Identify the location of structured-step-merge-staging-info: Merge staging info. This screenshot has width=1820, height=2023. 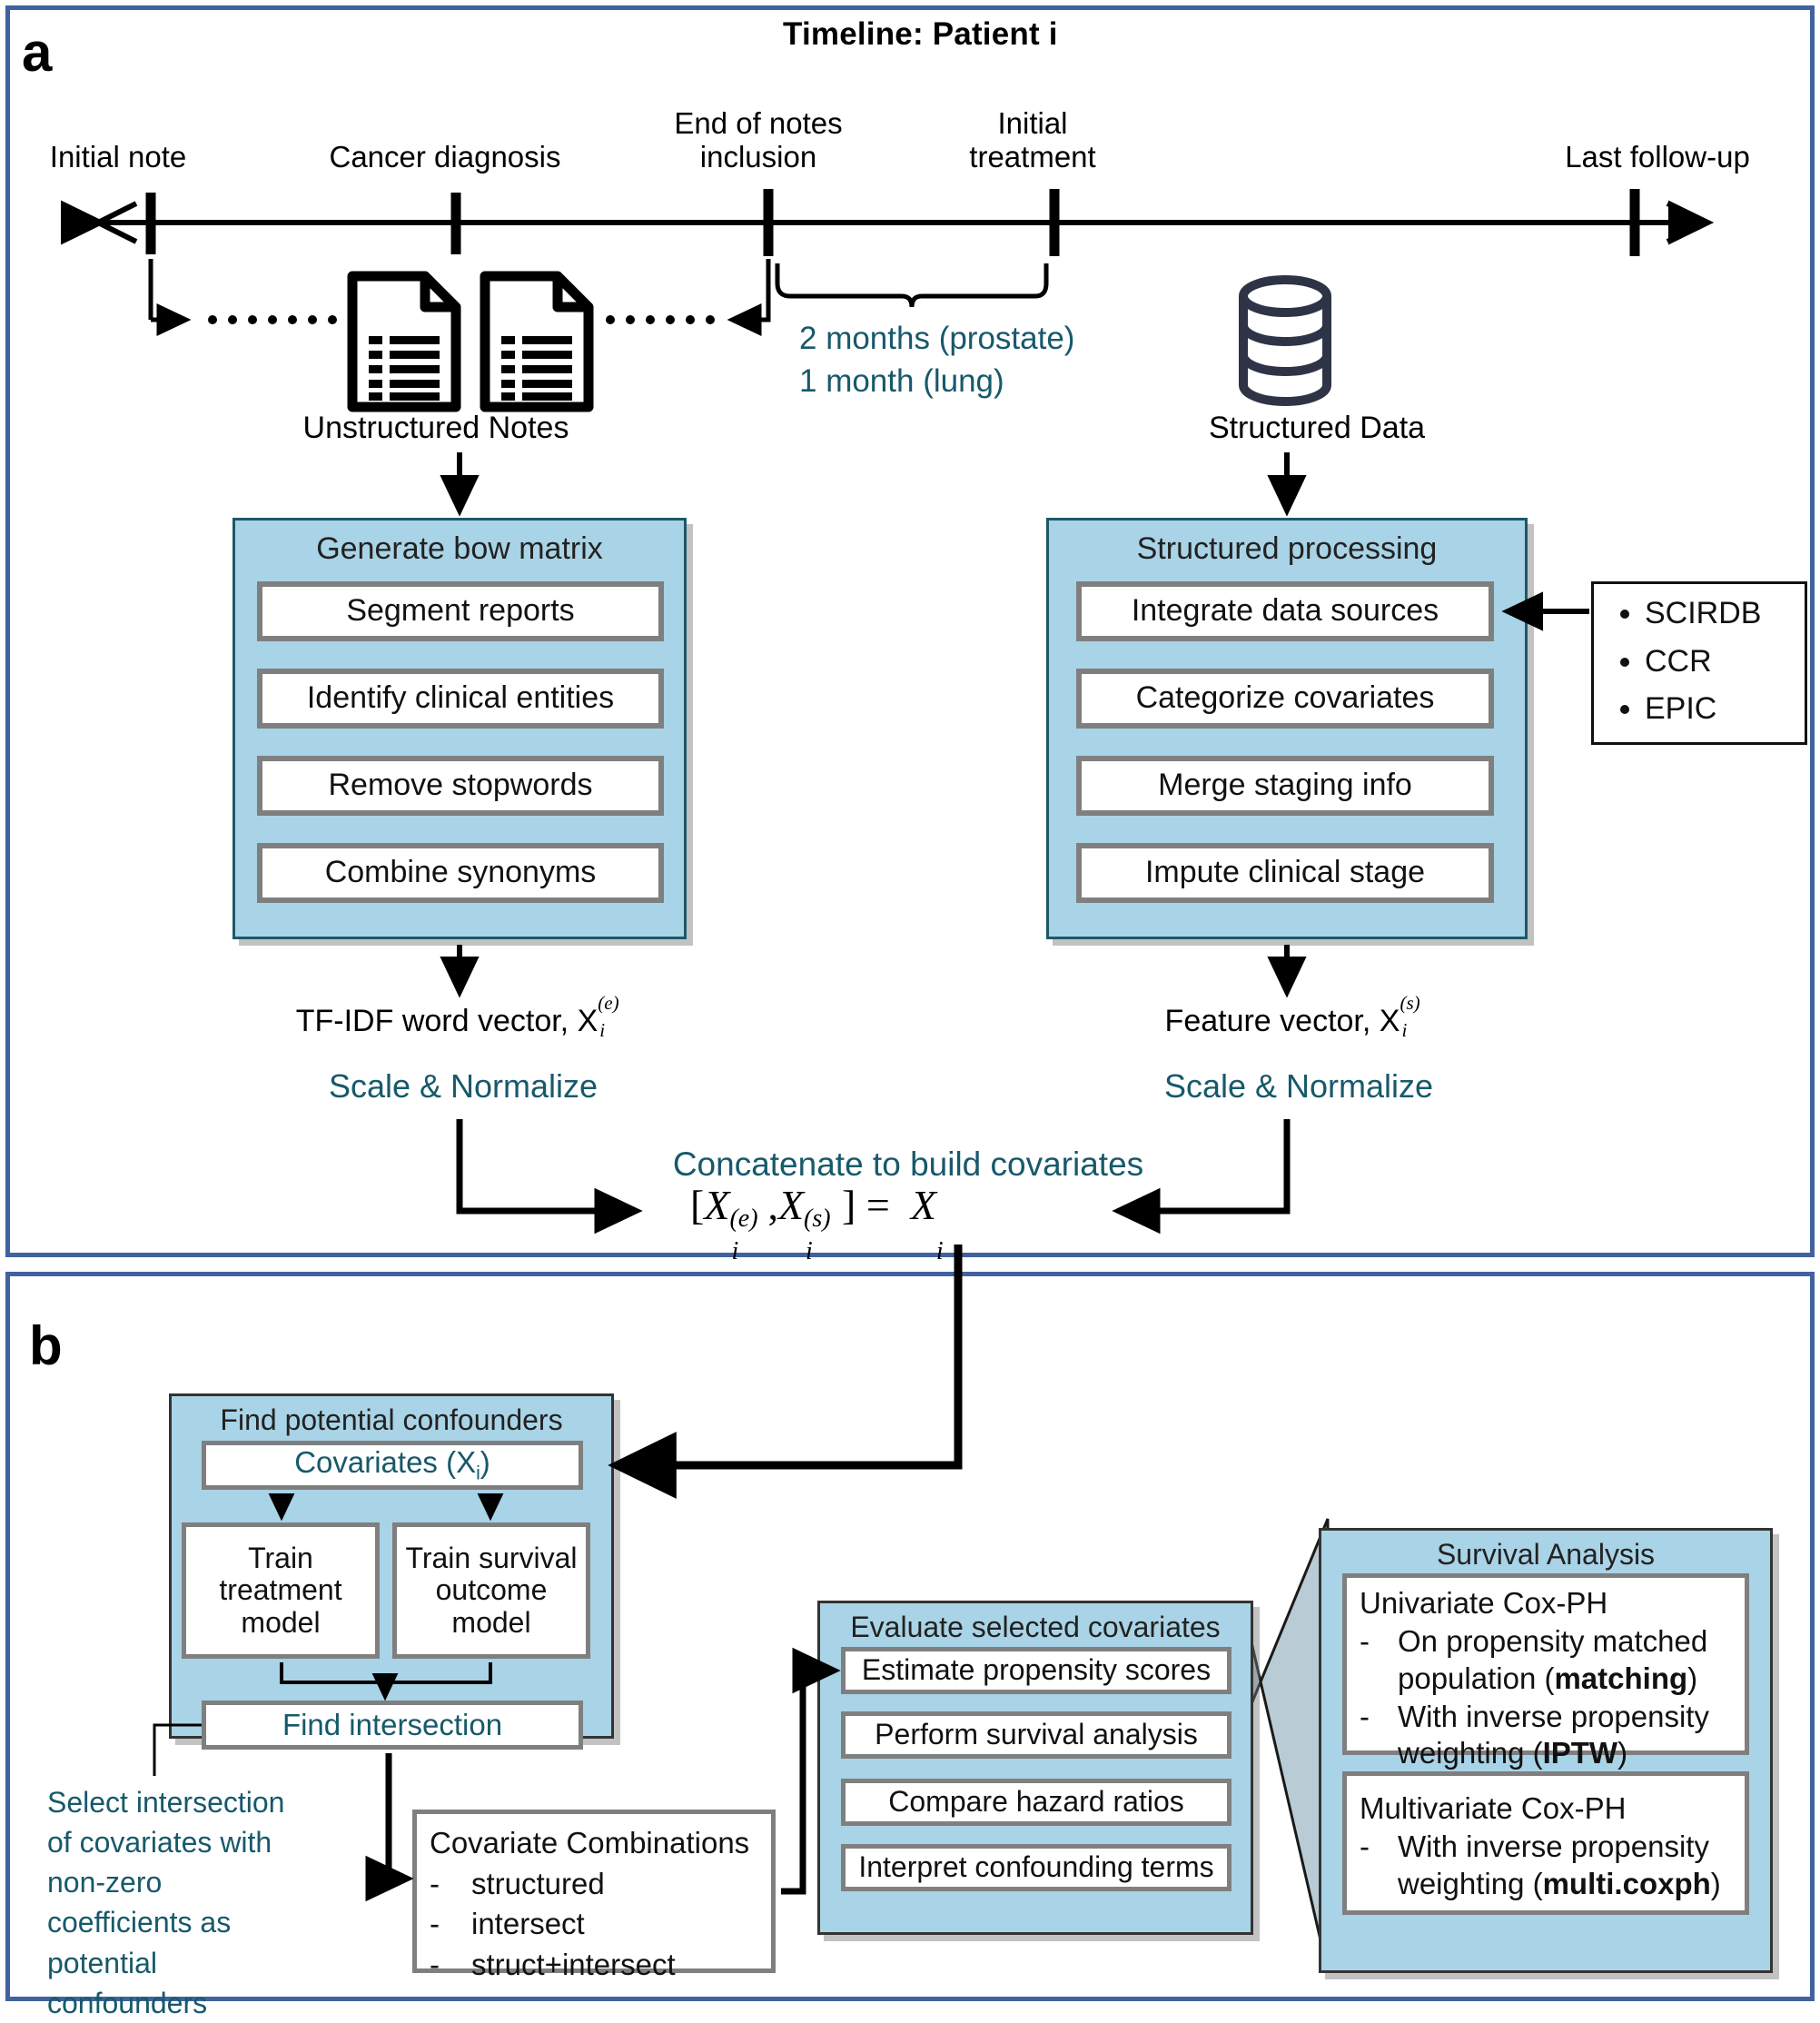
(1285, 786).